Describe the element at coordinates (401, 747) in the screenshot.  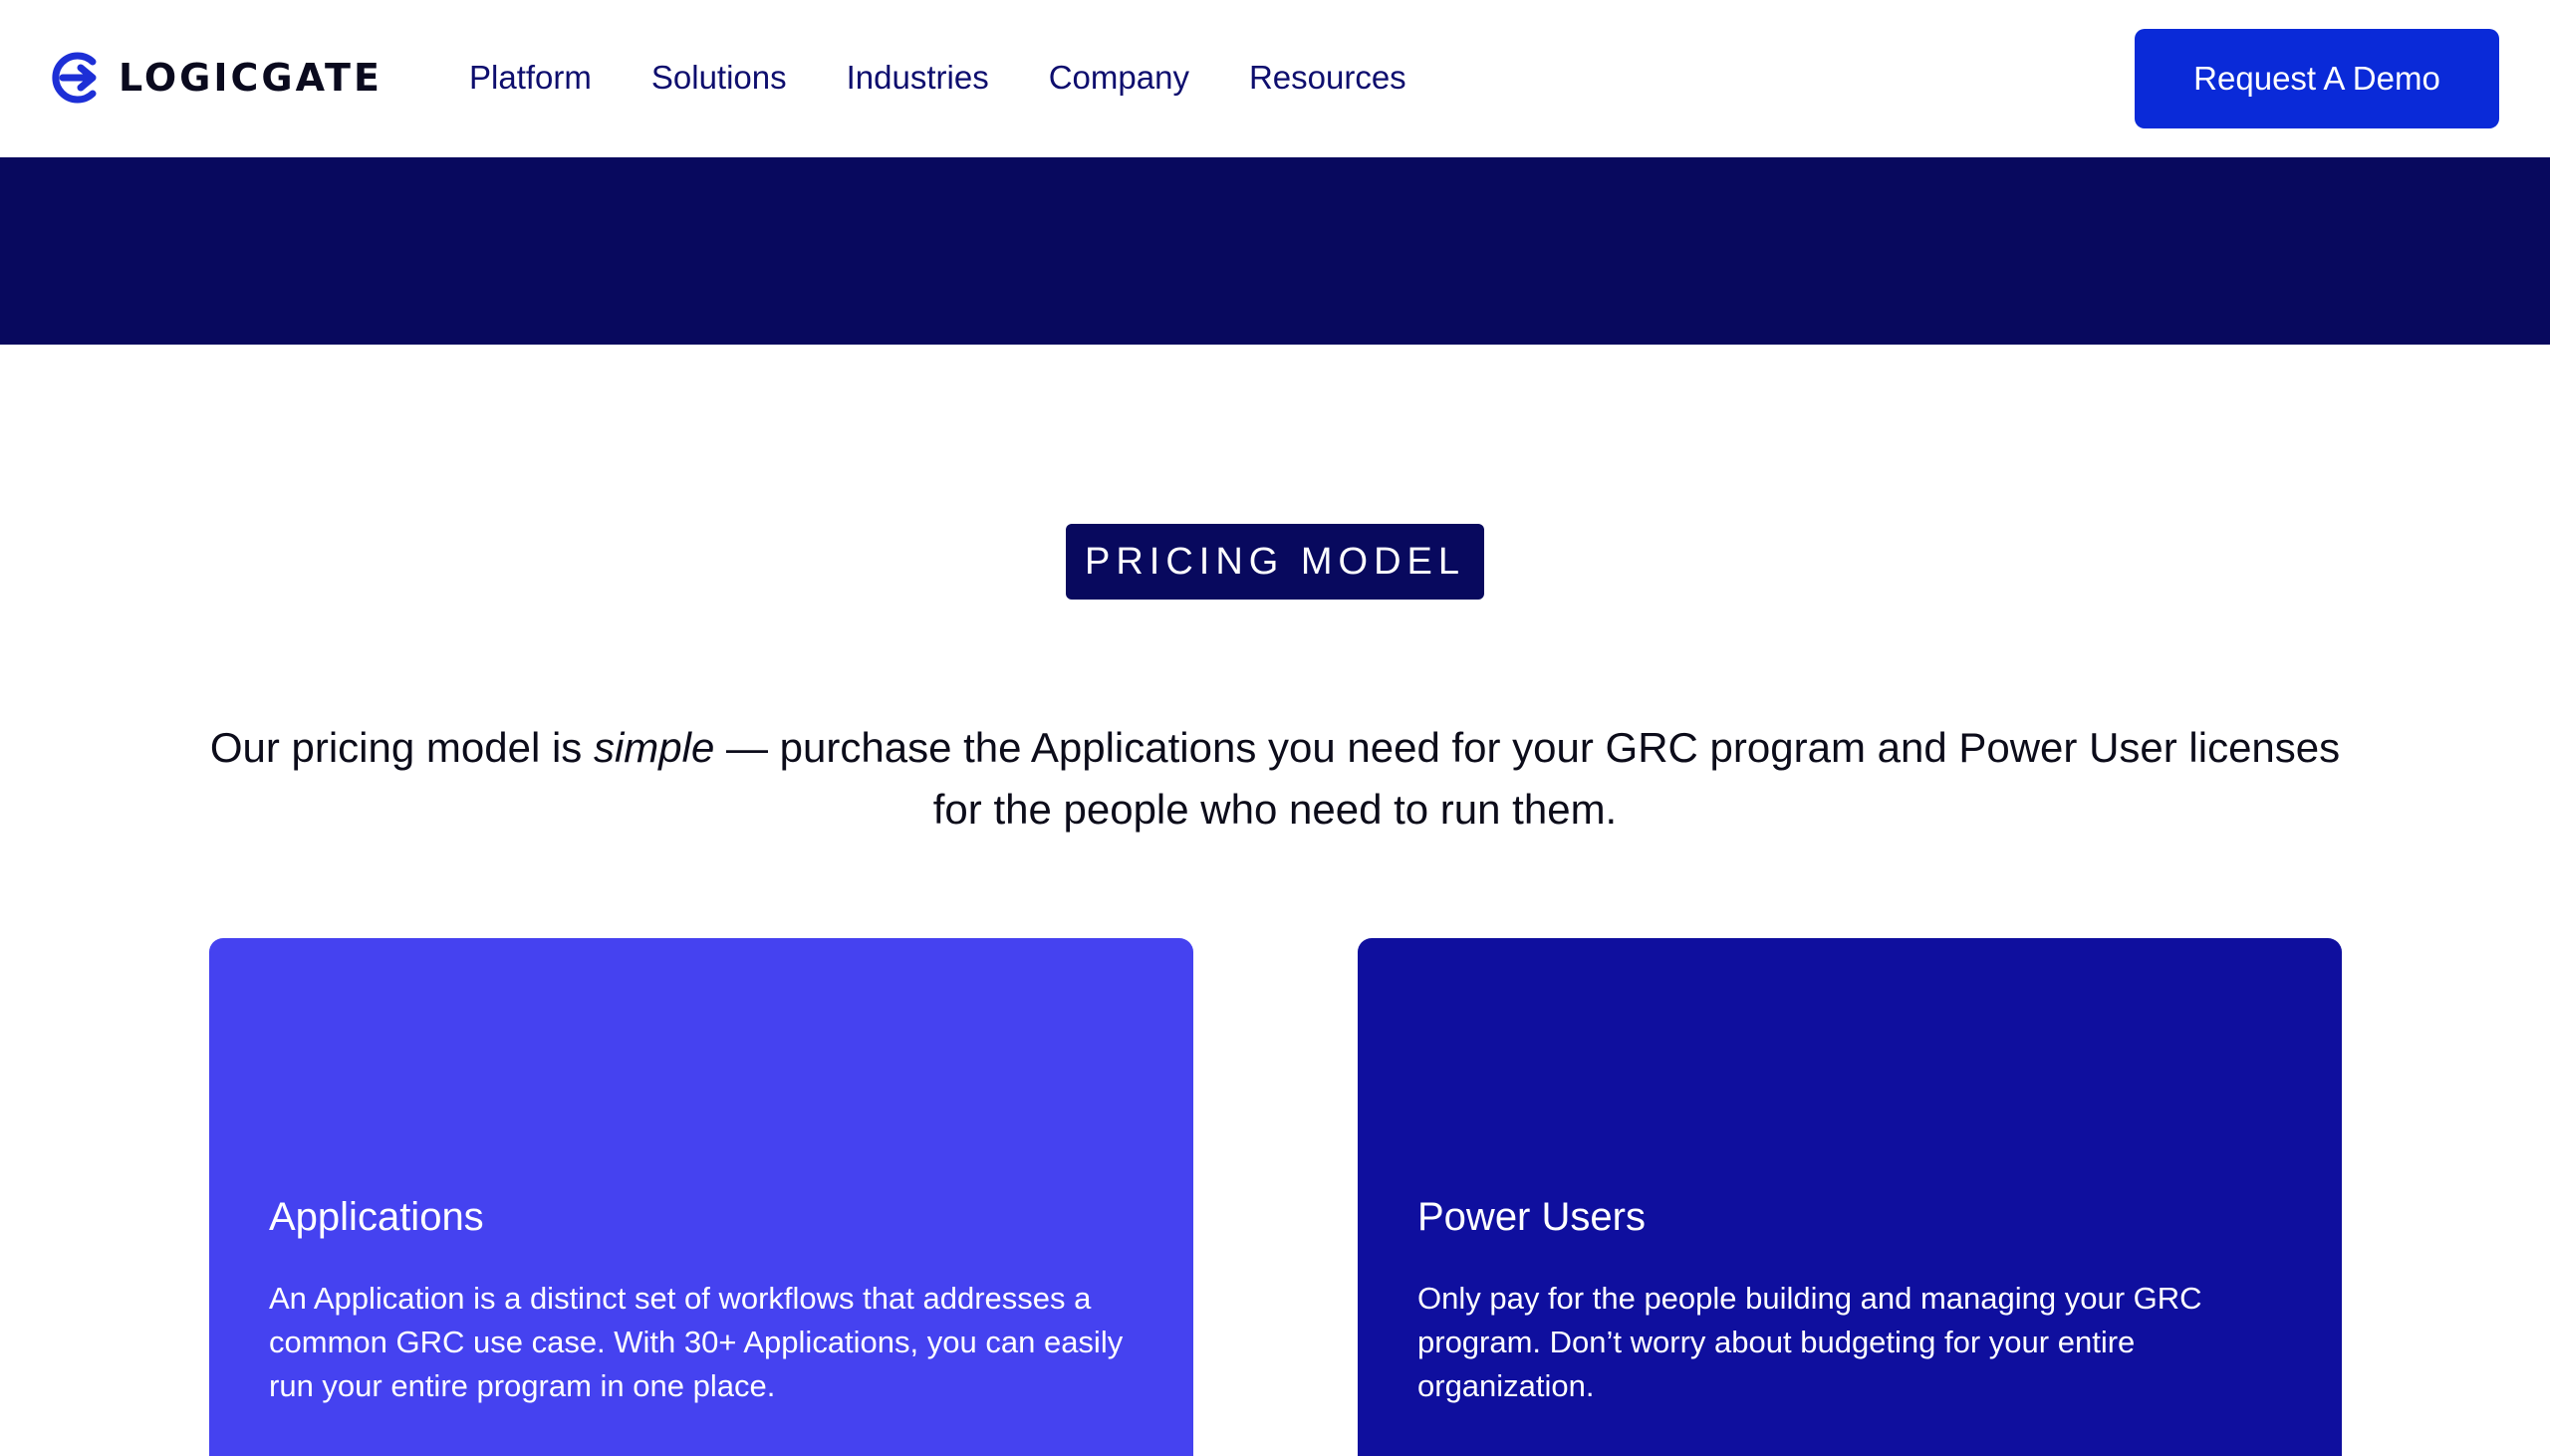
I see `intro-text-start: Our pricing model is` at that location.